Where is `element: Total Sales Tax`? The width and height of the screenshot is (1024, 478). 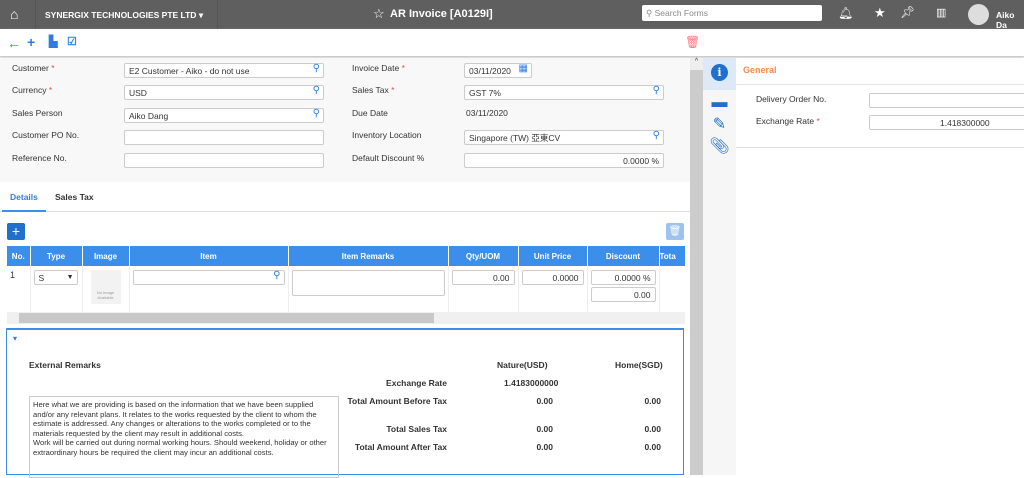
element: Total Sales Tax is located at coordinates (416, 429).